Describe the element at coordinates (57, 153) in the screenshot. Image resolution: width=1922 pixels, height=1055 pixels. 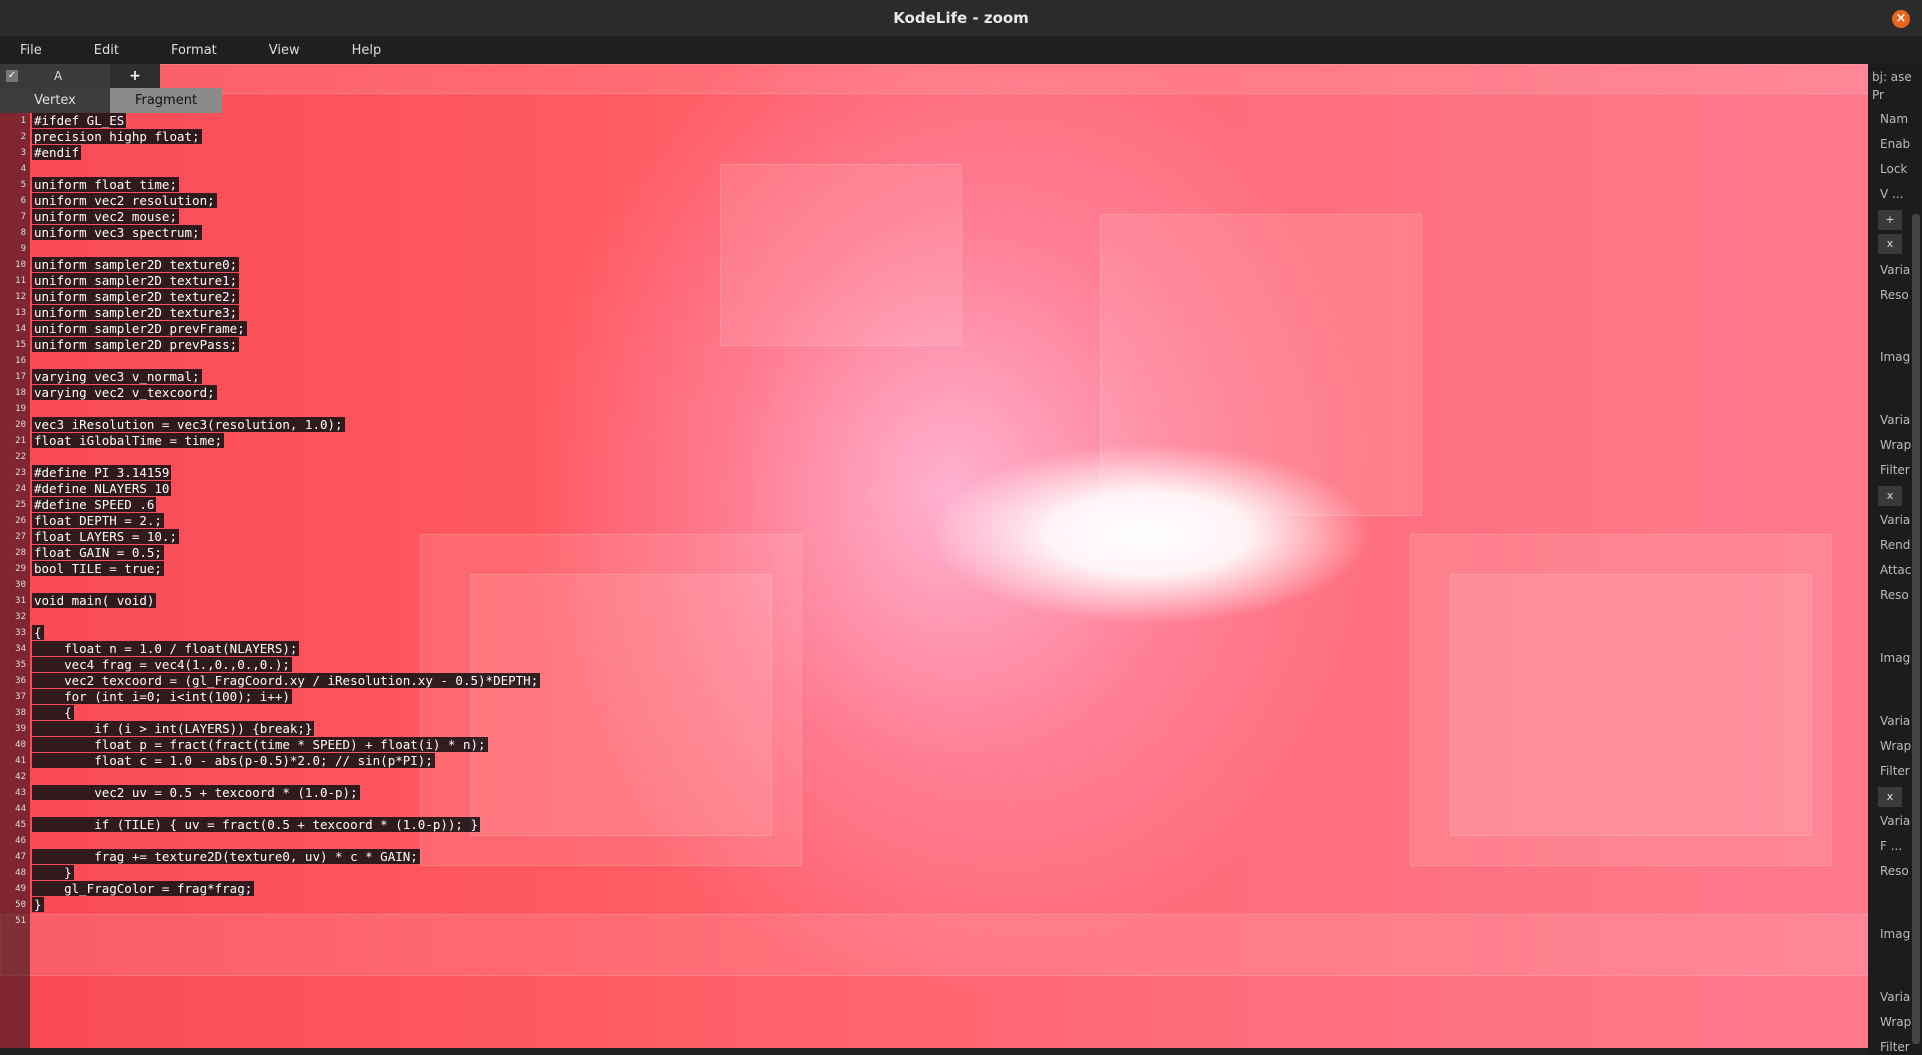
I see `code-line: #endif` at that location.